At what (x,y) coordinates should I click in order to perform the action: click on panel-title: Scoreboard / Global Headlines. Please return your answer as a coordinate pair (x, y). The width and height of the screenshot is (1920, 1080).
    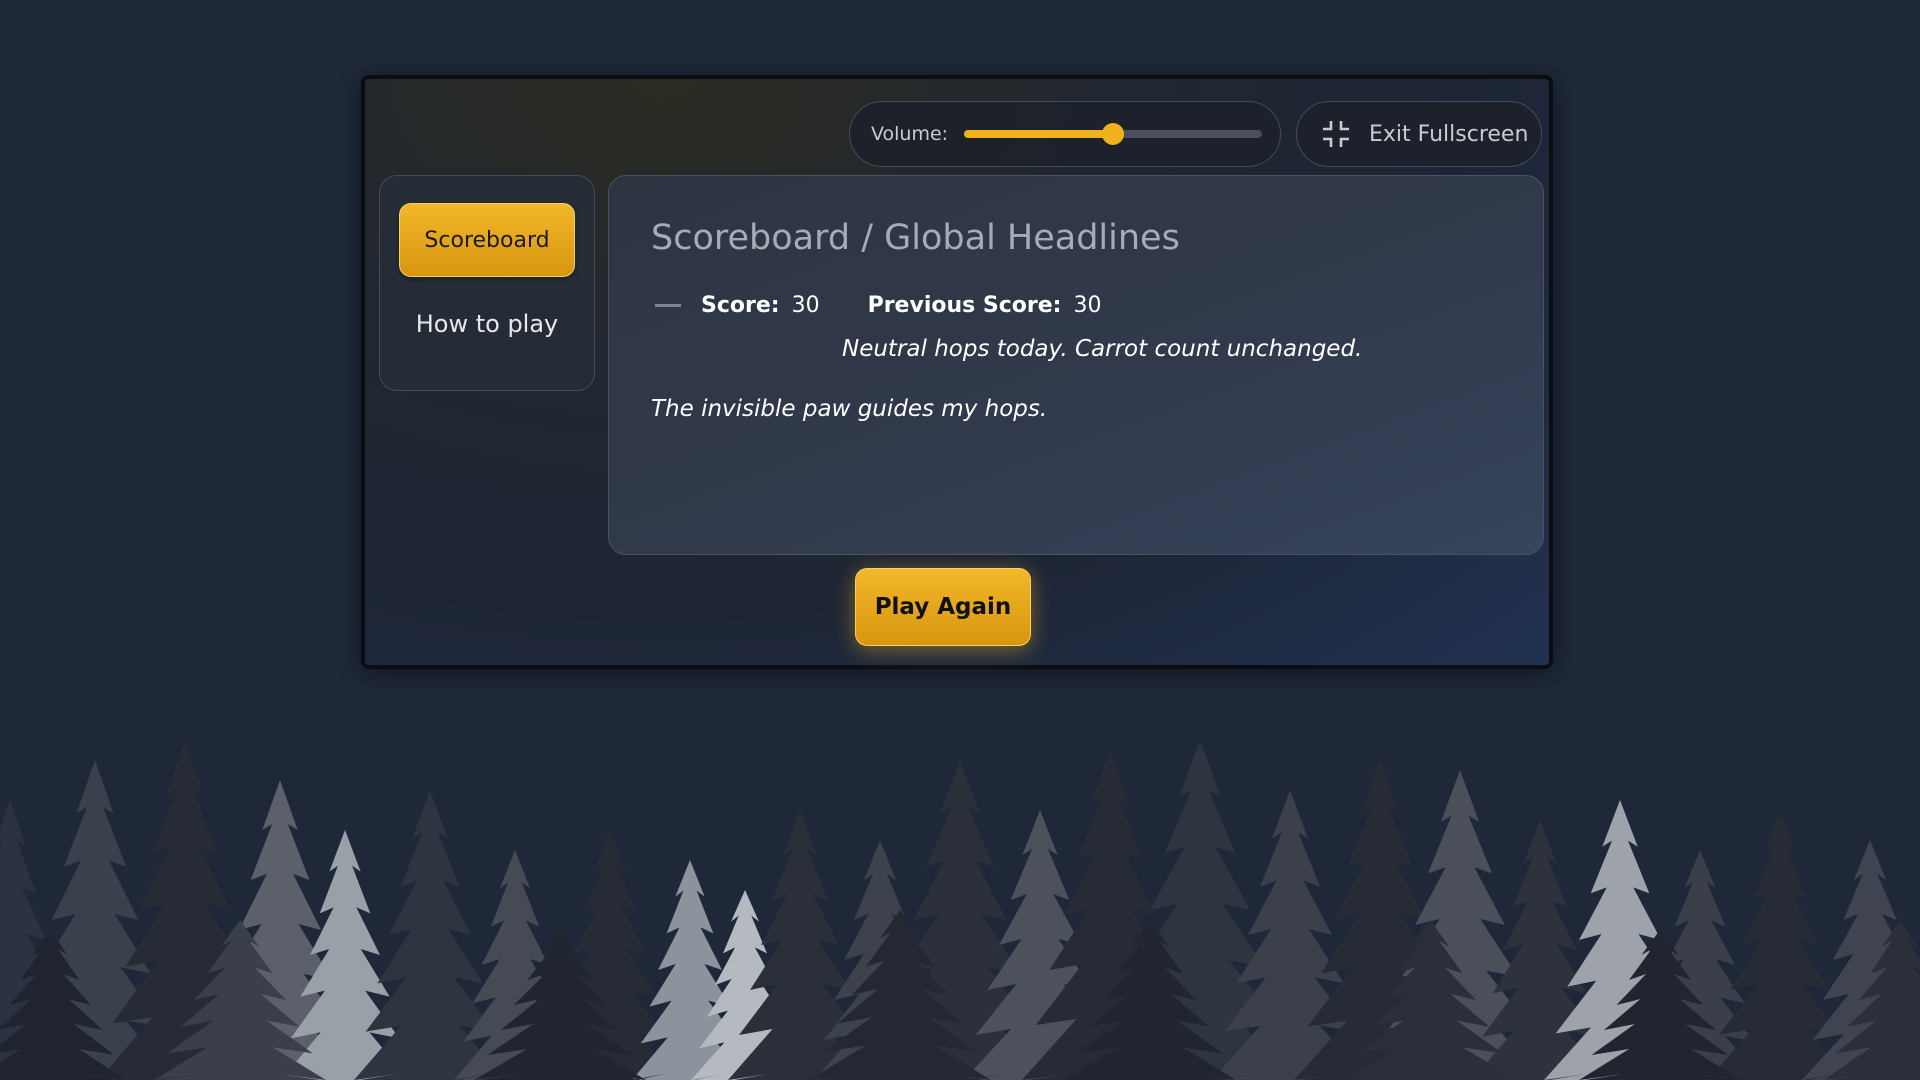
    Looking at the image, I should click on (915, 238).